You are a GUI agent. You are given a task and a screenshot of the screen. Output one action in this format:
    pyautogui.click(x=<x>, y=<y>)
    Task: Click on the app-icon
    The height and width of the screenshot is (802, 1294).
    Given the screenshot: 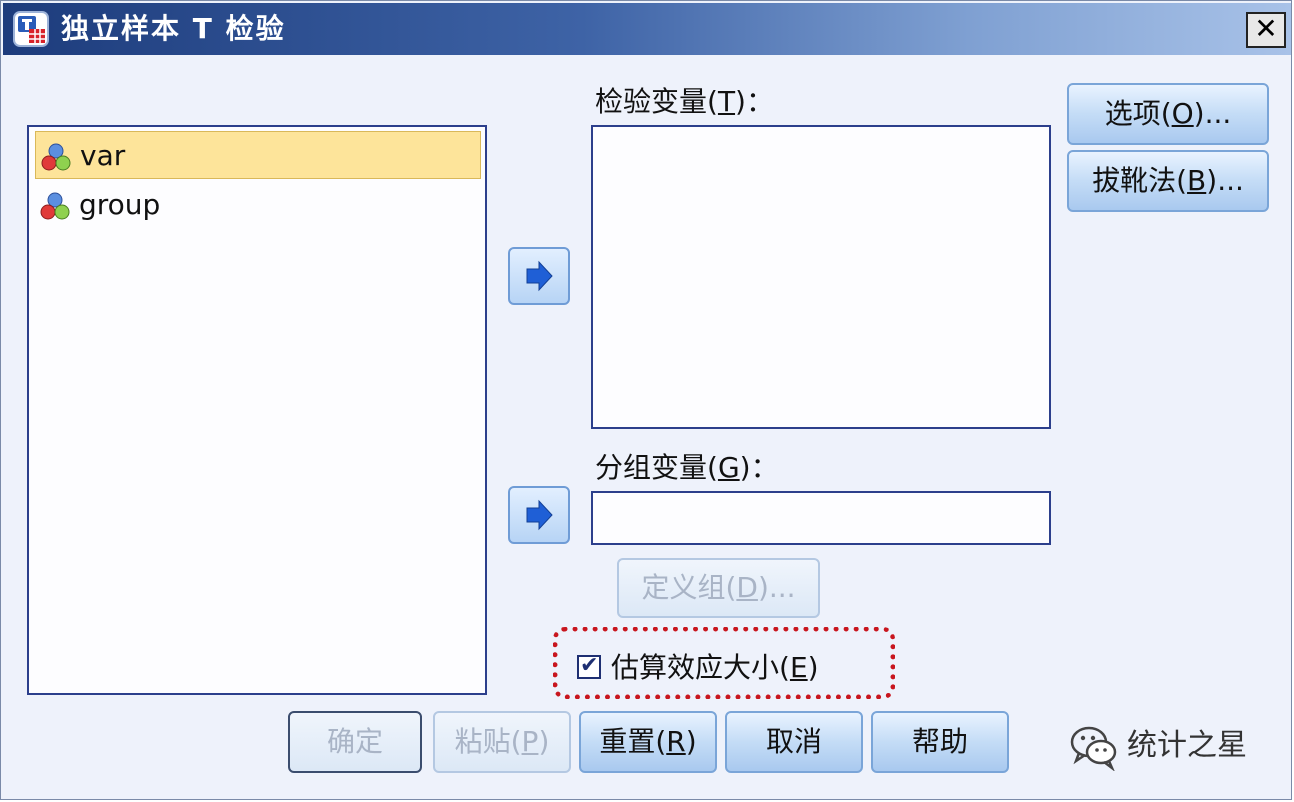 What is the action you would take?
    pyautogui.click(x=31, y=29)
    